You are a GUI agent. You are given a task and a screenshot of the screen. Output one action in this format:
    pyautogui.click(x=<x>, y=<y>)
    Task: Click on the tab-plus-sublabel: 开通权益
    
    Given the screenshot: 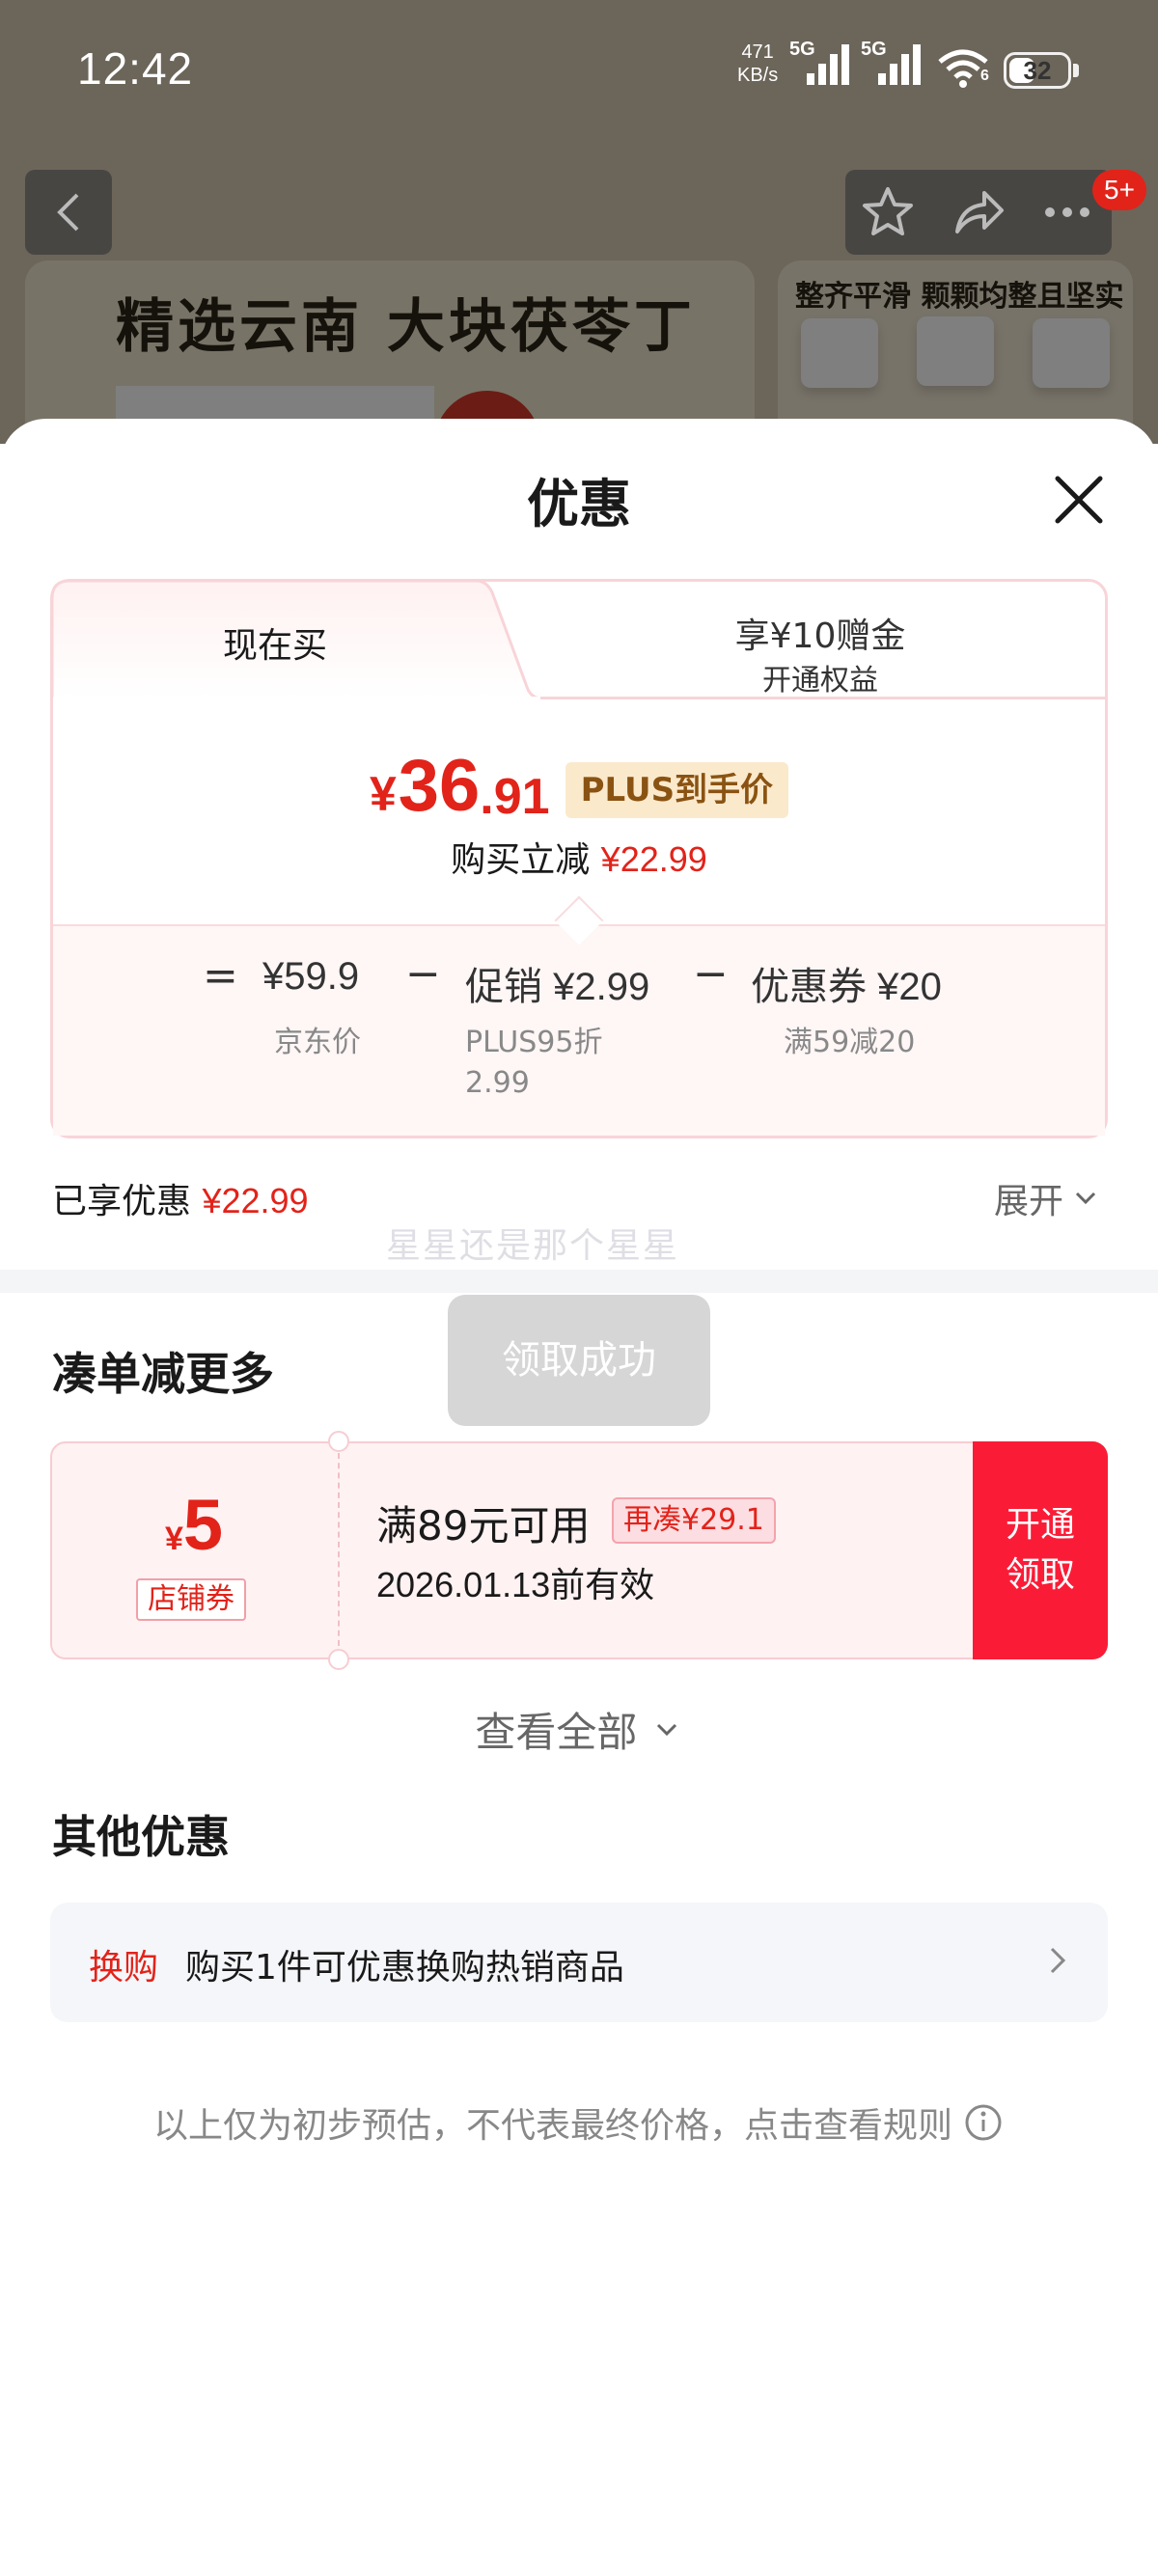 What is the action you would take?
    pyautogui.click(x=820, y=677)
    